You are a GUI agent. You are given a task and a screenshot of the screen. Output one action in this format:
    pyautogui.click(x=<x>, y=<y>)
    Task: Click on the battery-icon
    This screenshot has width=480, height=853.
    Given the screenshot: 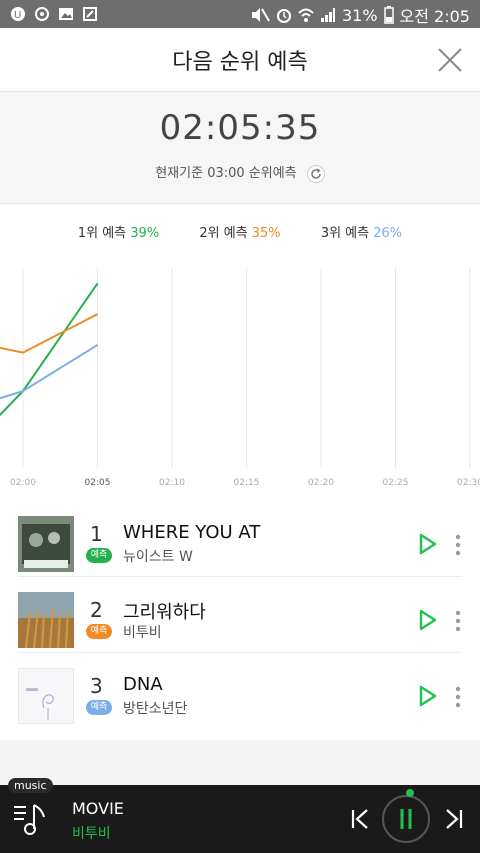 What is the action you would take?
    pyautogui.click(x=388, y=15)
    